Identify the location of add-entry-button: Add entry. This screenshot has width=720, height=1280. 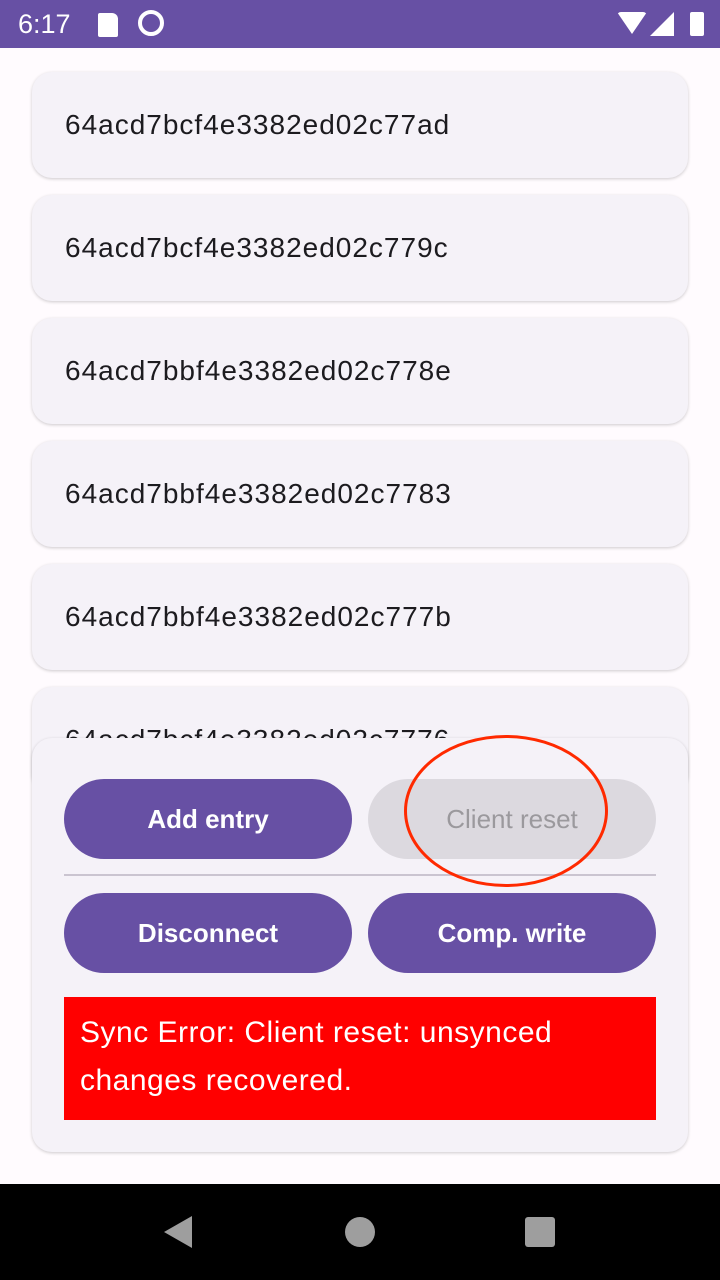
(208, 819).